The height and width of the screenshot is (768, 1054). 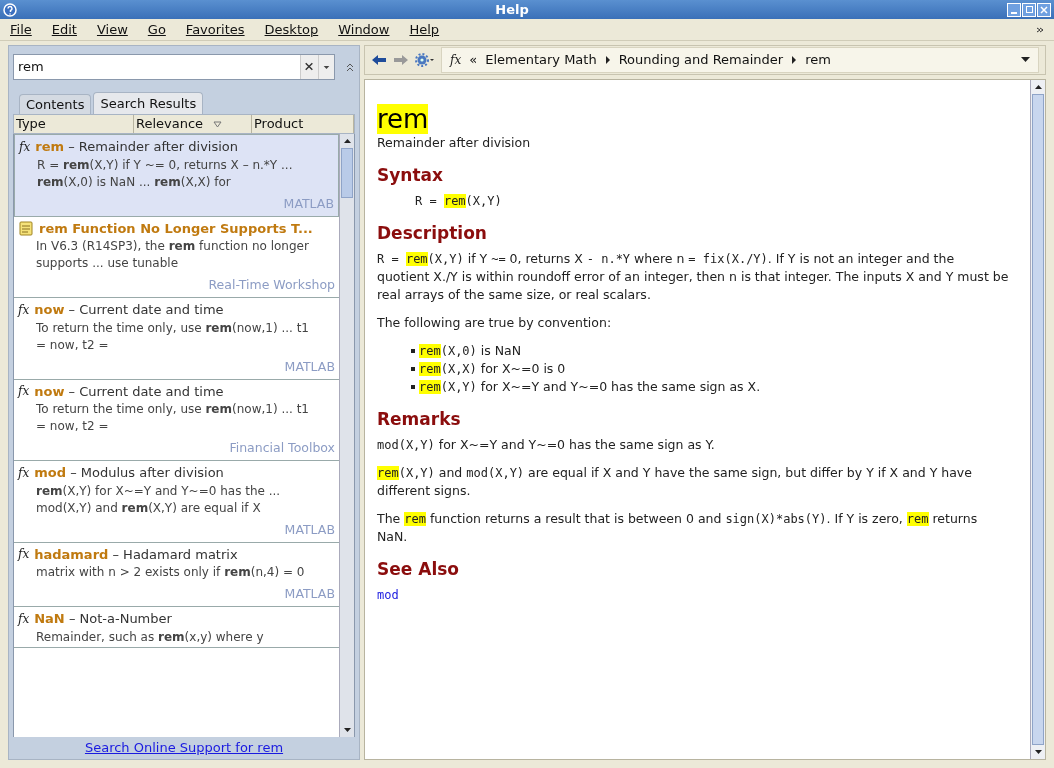 What do you see at coordinates (419, 419) in the screenshot?
I see `section-heading: Remarks` at bounding box center [419, 419].